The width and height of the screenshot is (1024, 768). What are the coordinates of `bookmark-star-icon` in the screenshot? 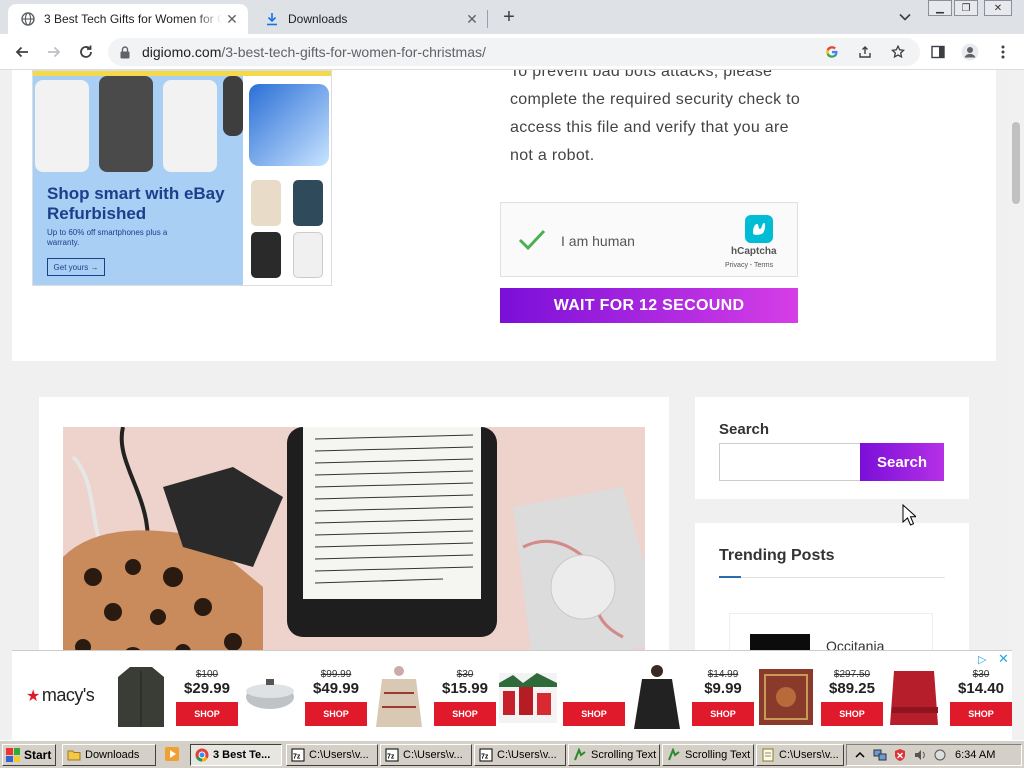 It's located at (898, 52).